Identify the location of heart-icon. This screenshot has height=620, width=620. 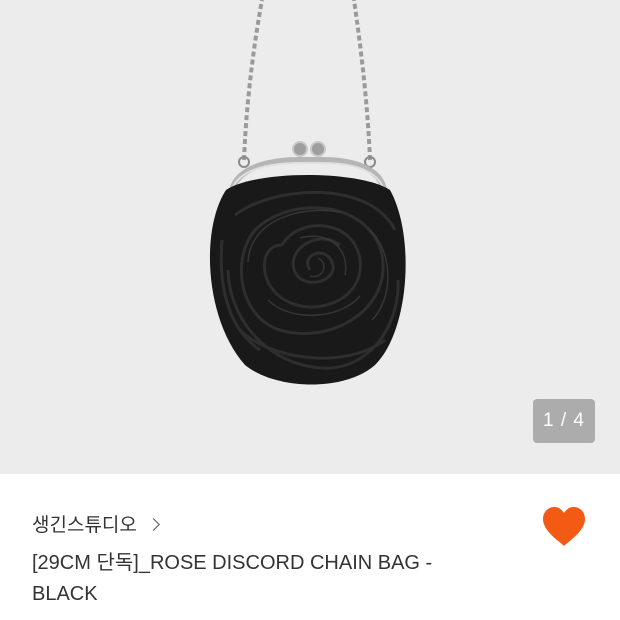
(564, 527).